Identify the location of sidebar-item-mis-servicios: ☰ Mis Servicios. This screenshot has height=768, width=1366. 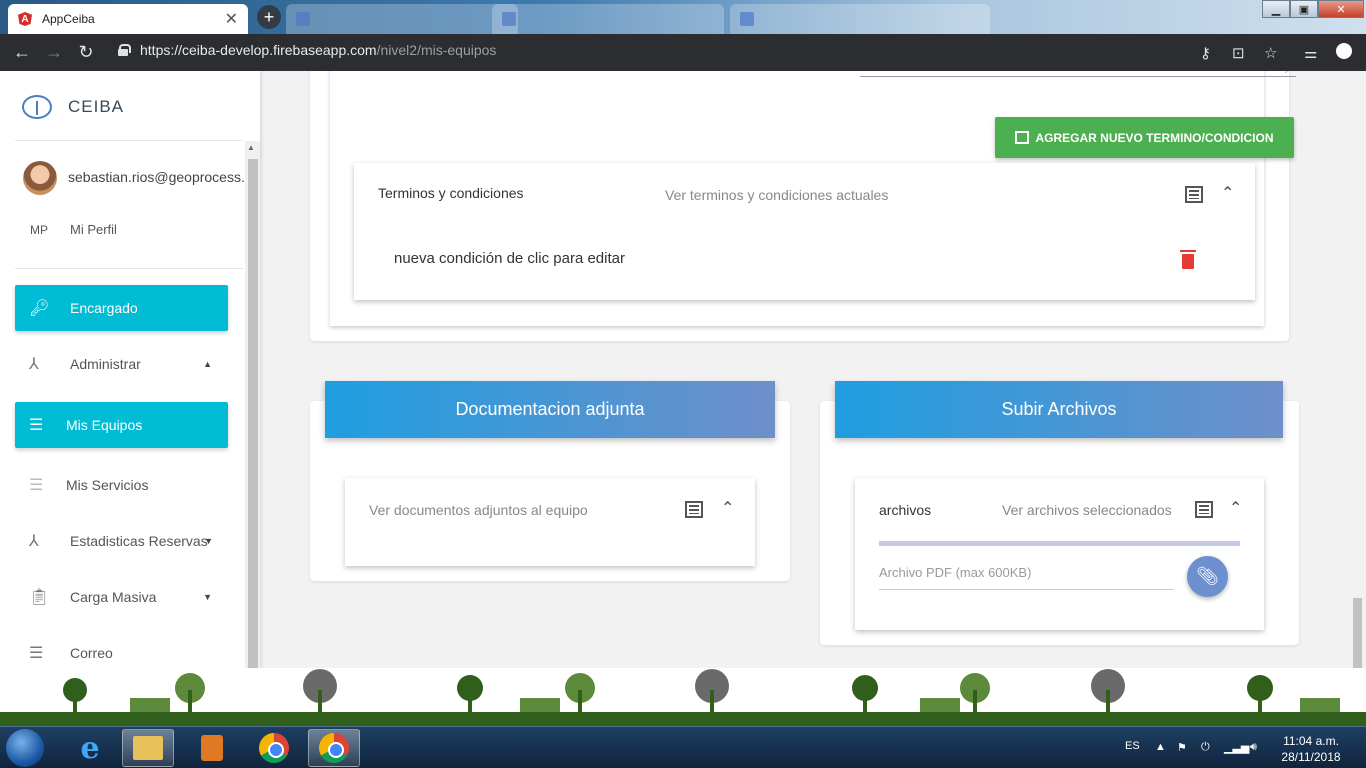
(121, 485).